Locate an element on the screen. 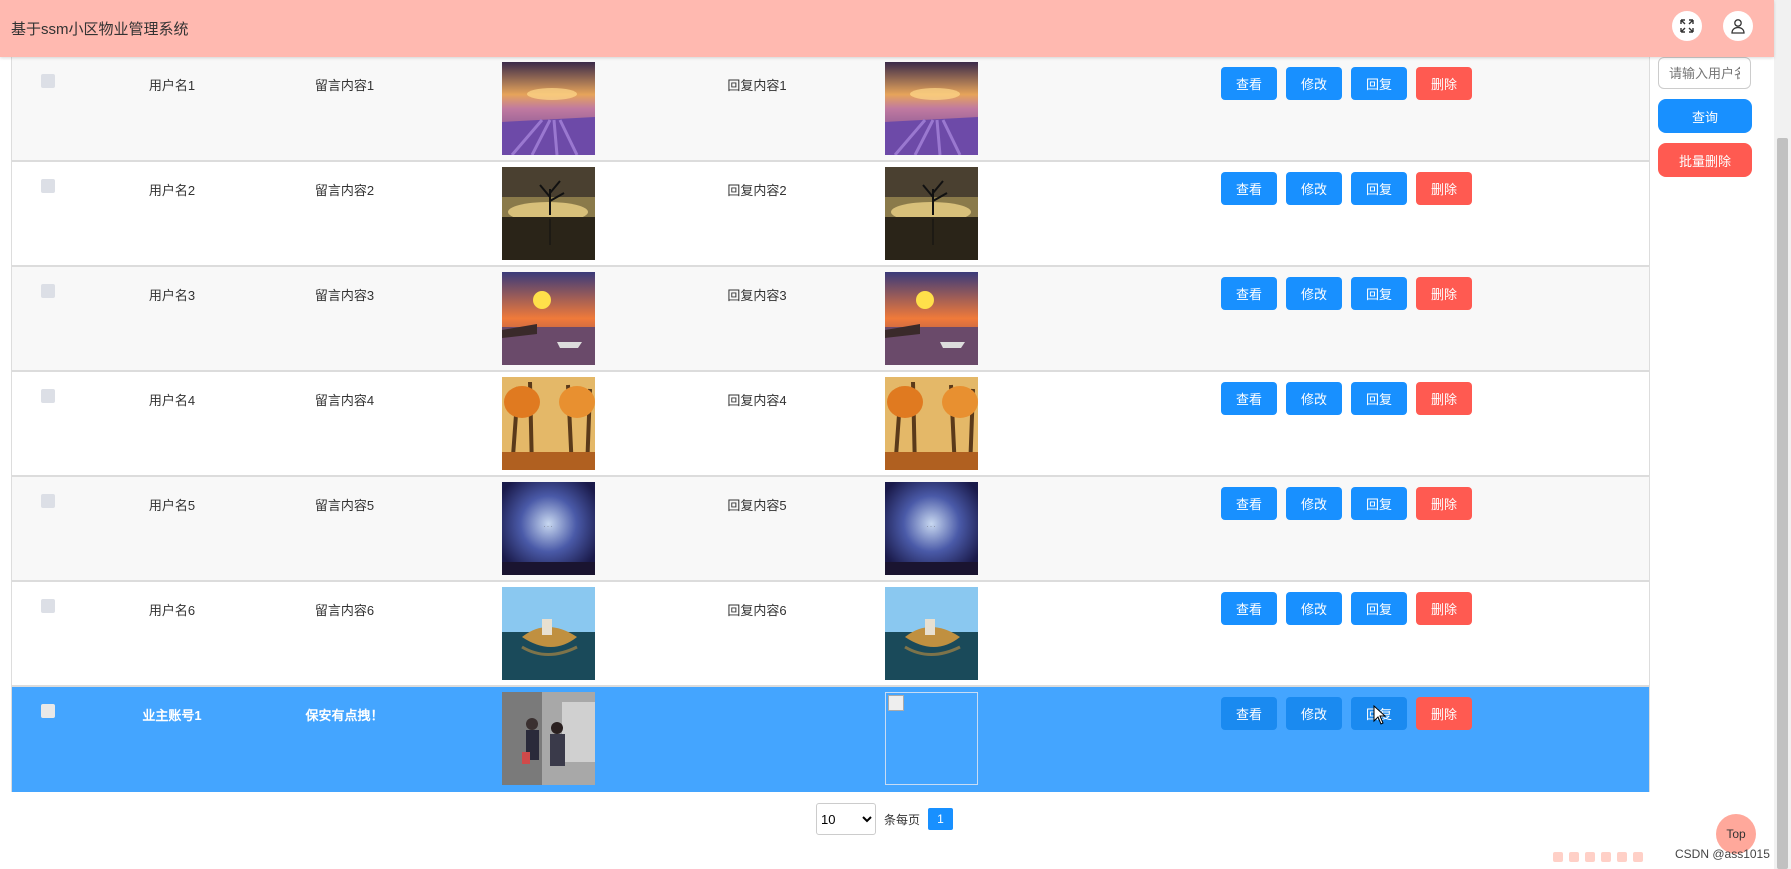  username-cell: 业主账号1 is located at coordinates (172, 715).